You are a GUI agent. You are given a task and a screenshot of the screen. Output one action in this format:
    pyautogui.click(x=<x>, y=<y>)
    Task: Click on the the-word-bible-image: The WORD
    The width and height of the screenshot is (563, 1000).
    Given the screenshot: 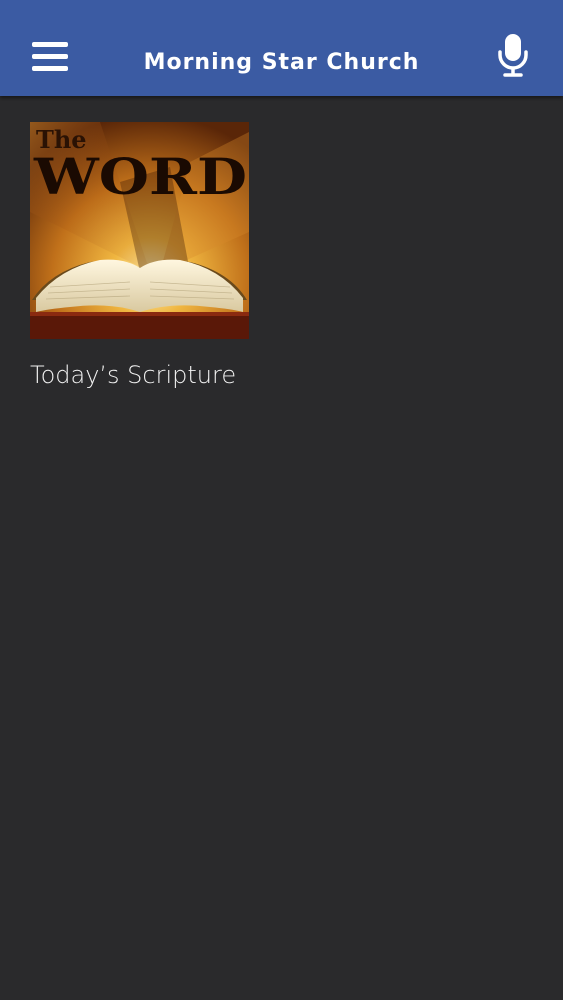 What is the action you would take?
    pyautogui.click(x=139, y=230)
    